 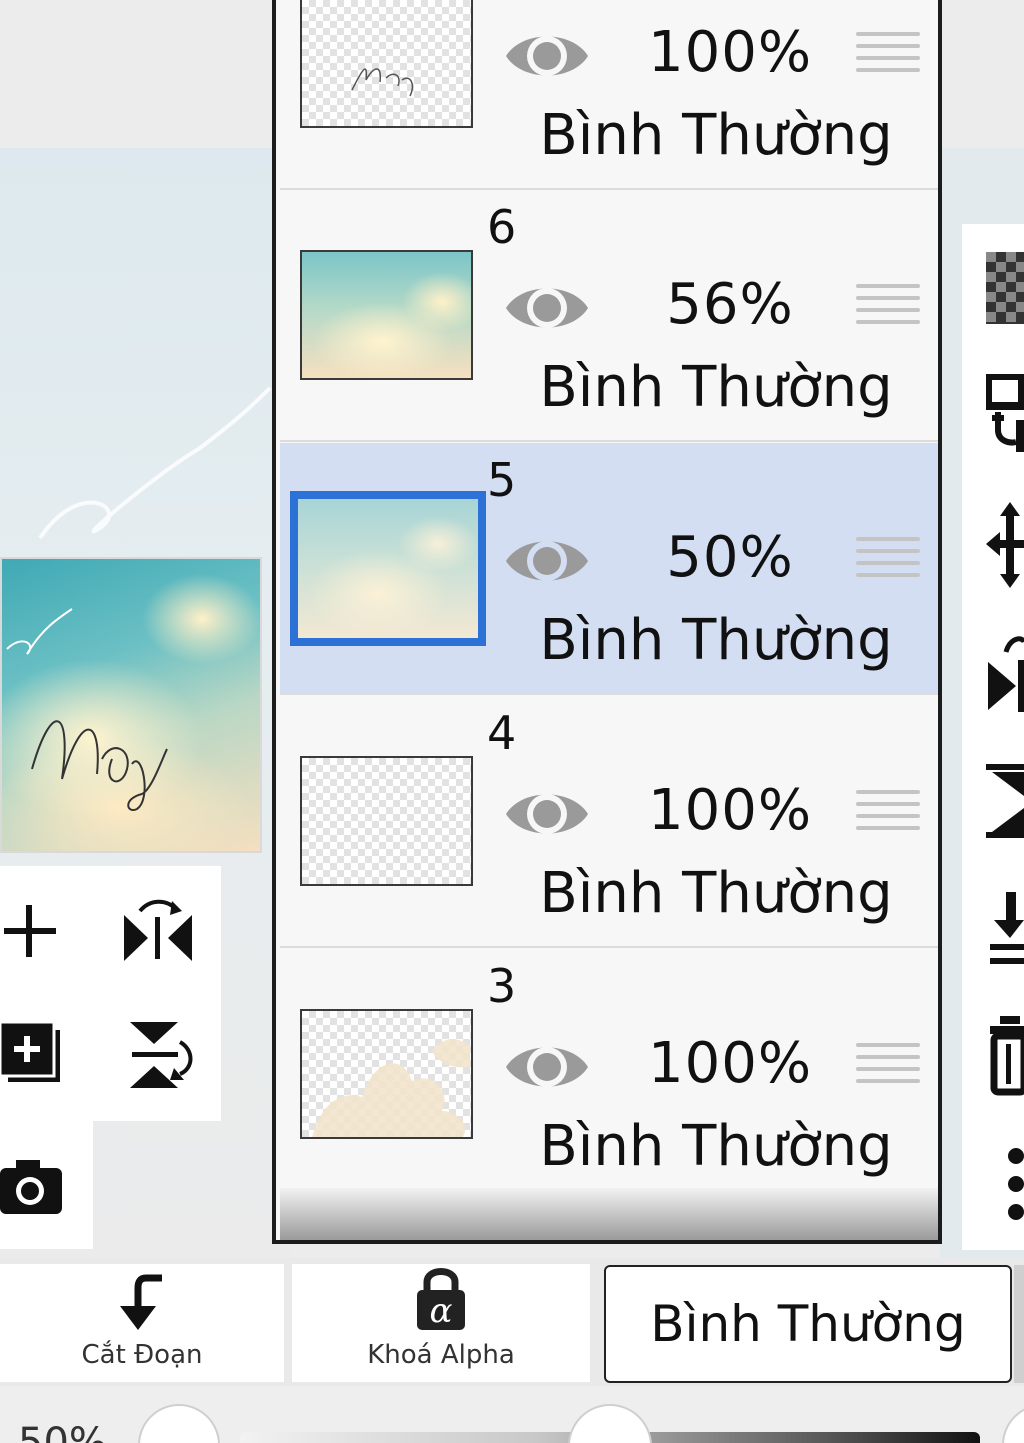 I want to click on blend-select-edge, so click(x=1019, y=1324).